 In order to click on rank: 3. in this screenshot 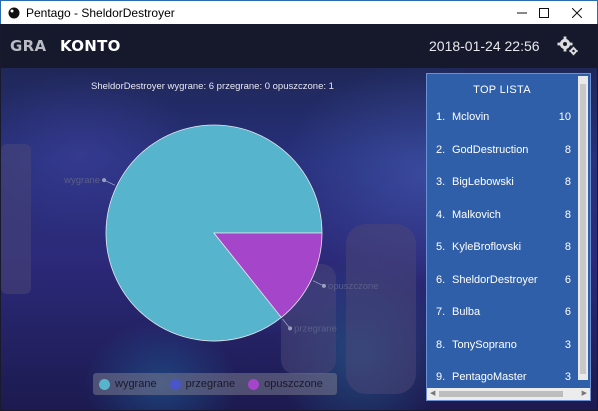, I will do `click(441, 182)`.